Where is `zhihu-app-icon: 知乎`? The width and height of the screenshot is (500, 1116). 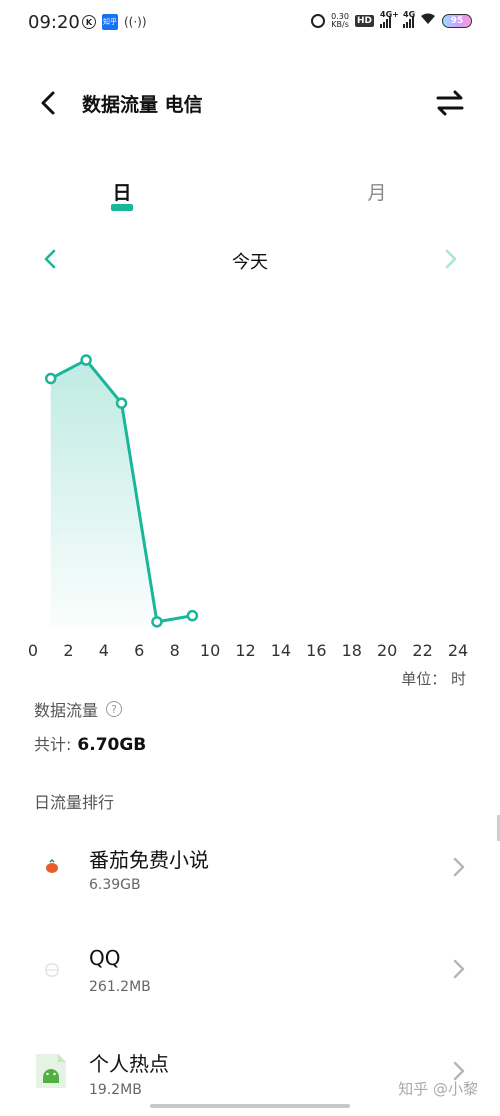
zhihu-app-icon: 知乎 is located at coordinates (110, 22).